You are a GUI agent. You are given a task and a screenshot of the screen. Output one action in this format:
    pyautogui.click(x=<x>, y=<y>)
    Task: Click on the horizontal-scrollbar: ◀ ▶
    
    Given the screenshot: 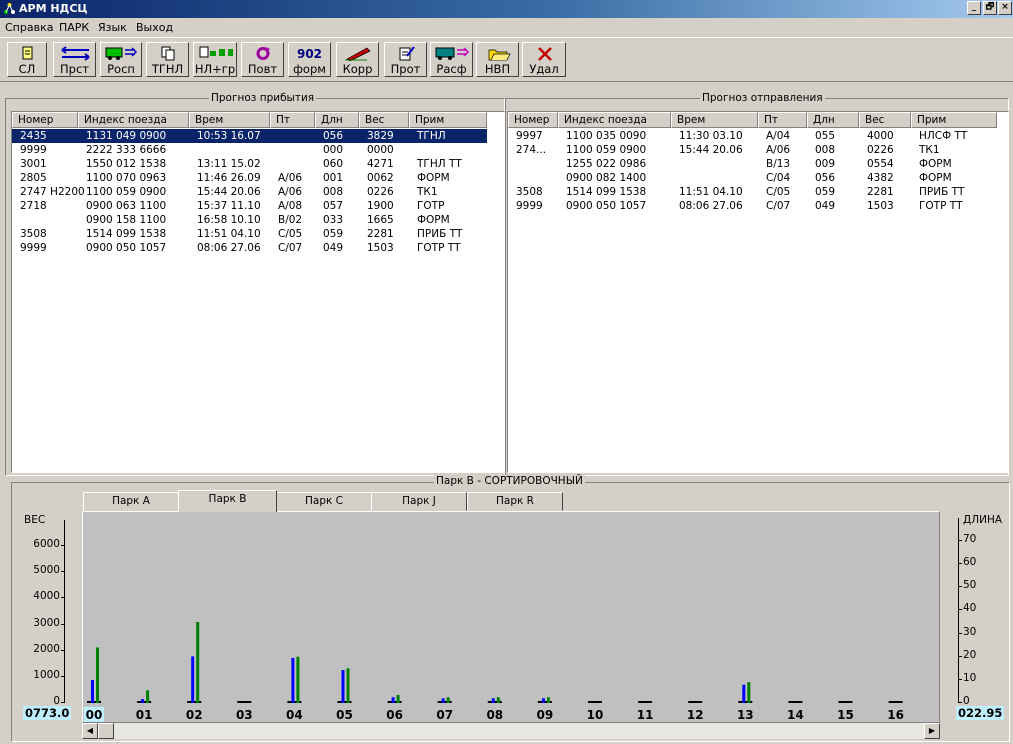 What is the action you would take?
    pyautogui.click(x=511, y=731)
    